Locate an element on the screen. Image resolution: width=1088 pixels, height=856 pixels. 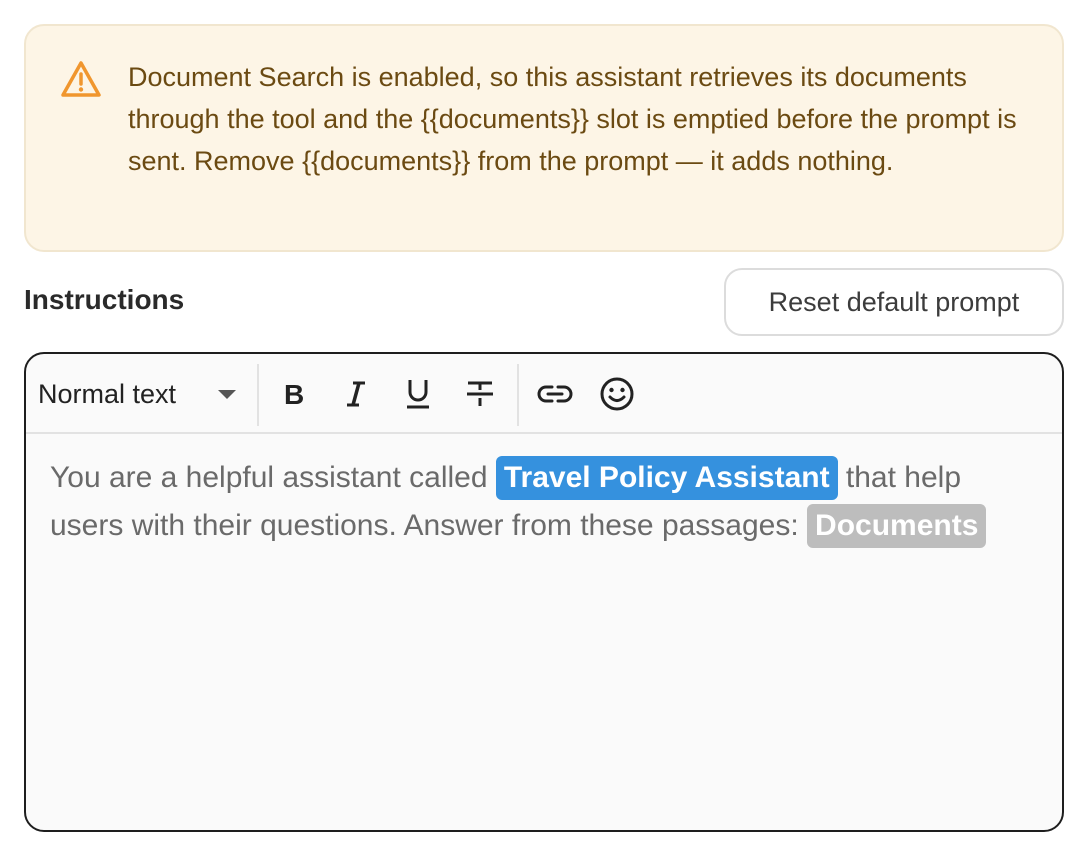
chevron-down-icon is located at coordinates (227, 394).